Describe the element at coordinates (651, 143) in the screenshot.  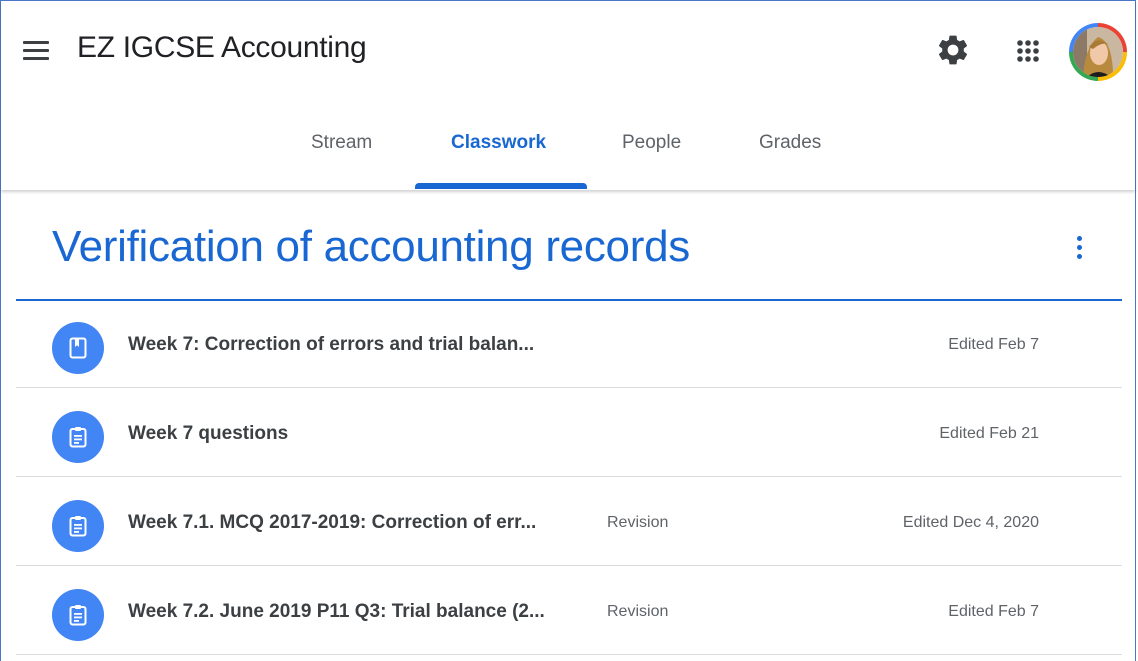
I see `tab-people: People` at that location.